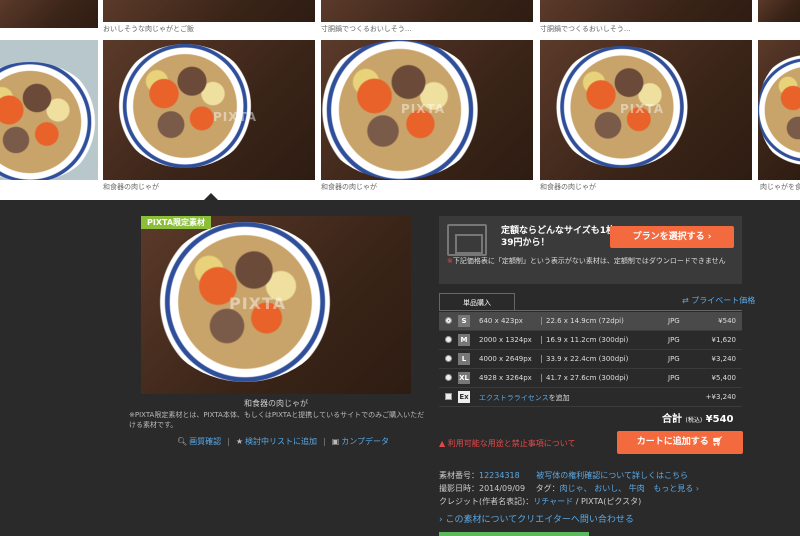 Image resolution: width=800 pixels, height=536 pixels. I want to click on more-tags-link: もっと見る, so click(673, 488).